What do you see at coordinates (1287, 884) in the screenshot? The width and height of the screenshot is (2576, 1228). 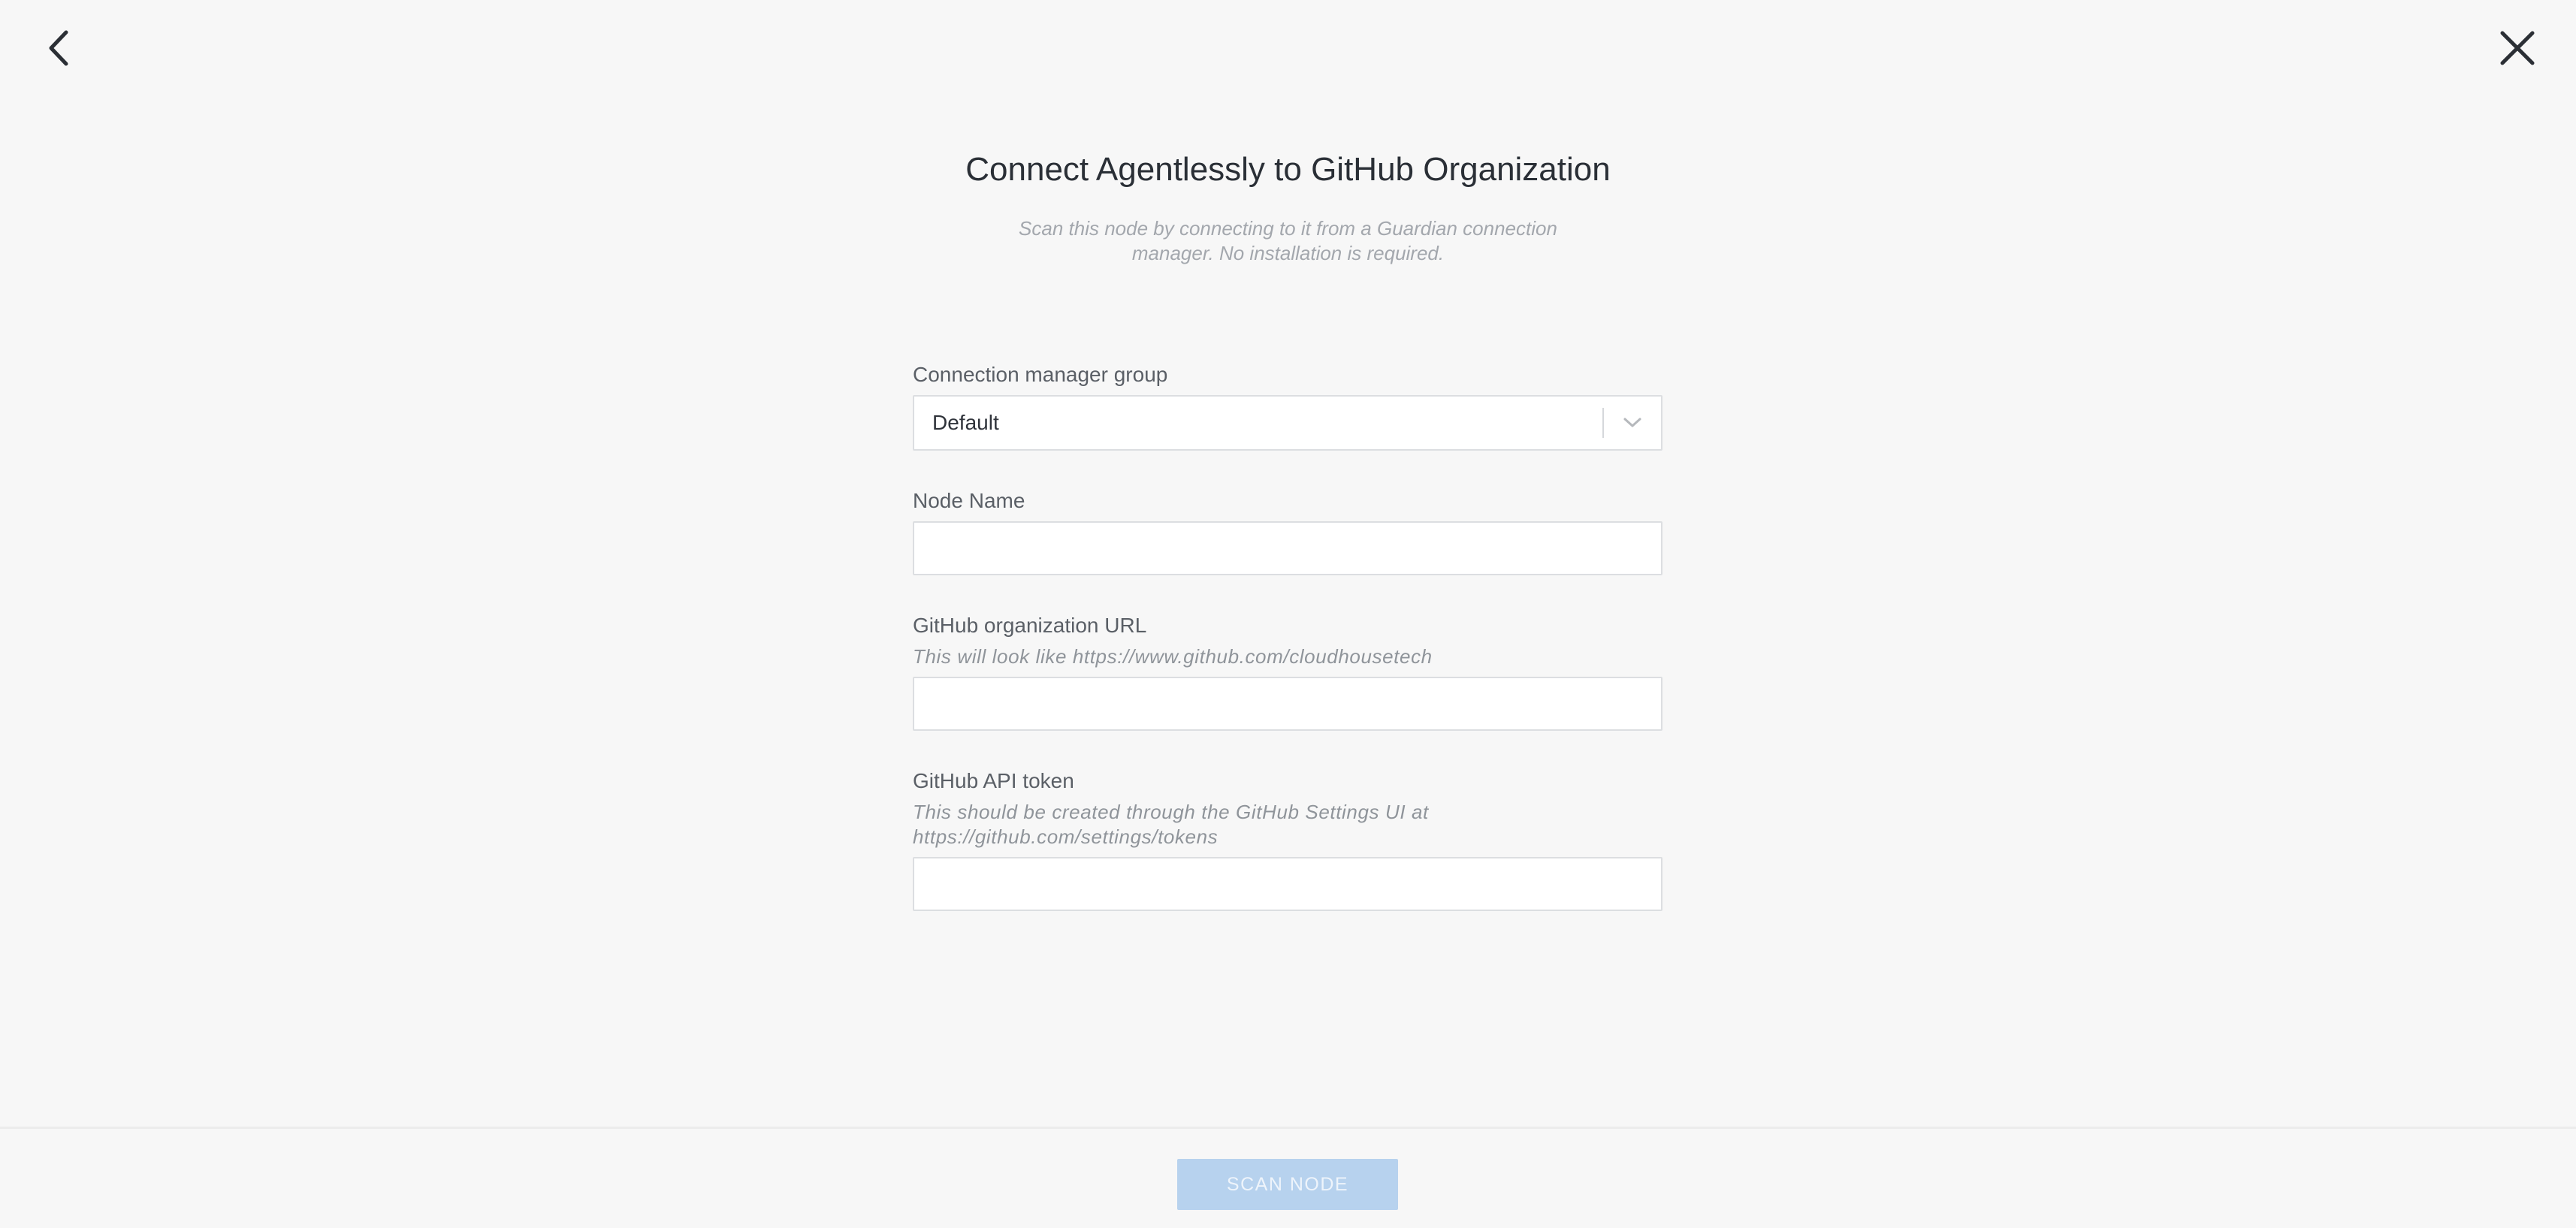 I see `api-token-input` at bounding box center [1287, 884].